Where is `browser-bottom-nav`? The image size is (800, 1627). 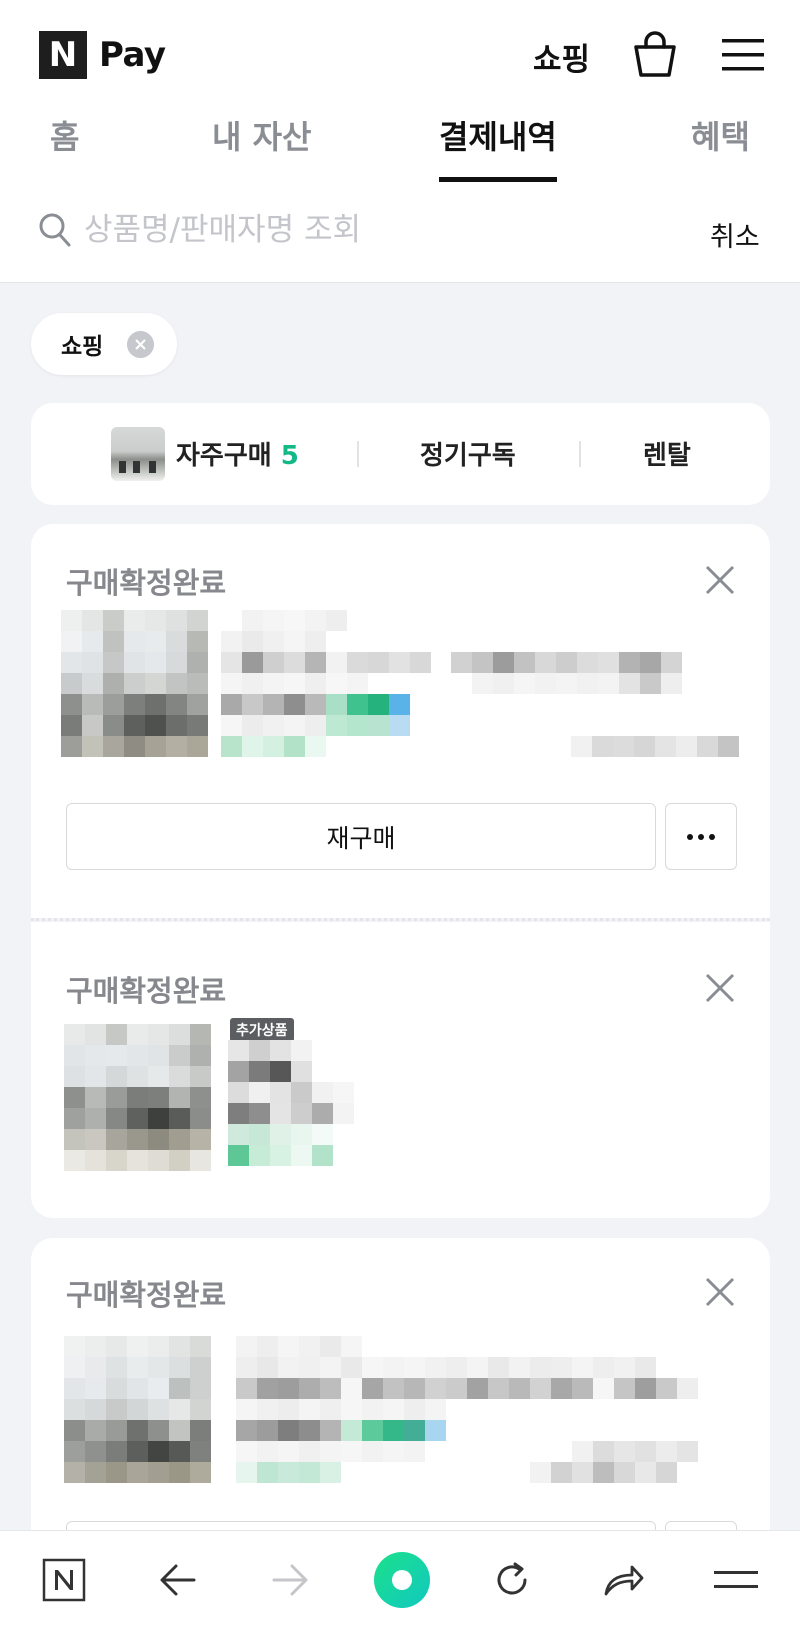 browser-bottom-nav is located at coordinates (400, 1578).